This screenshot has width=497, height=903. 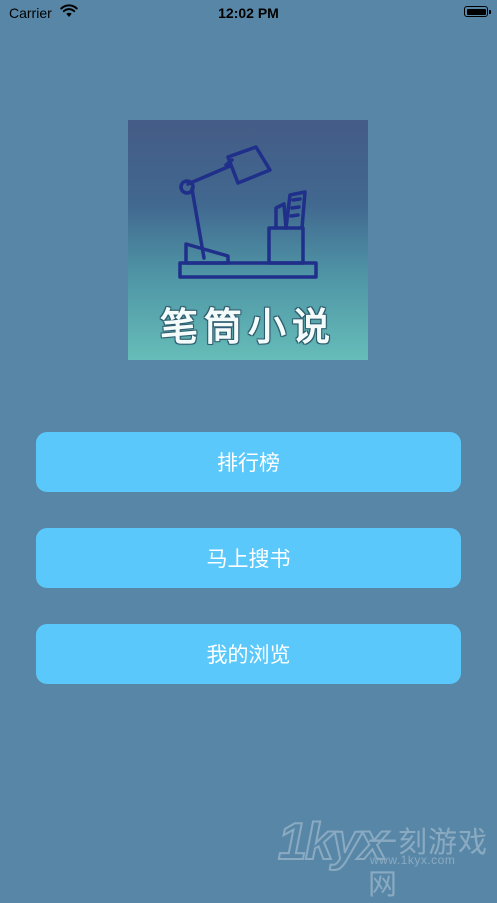 What do you see at coordinates (477, 11) in the screenshot?
I see `battery-icon` at bounding box center [477, 11].